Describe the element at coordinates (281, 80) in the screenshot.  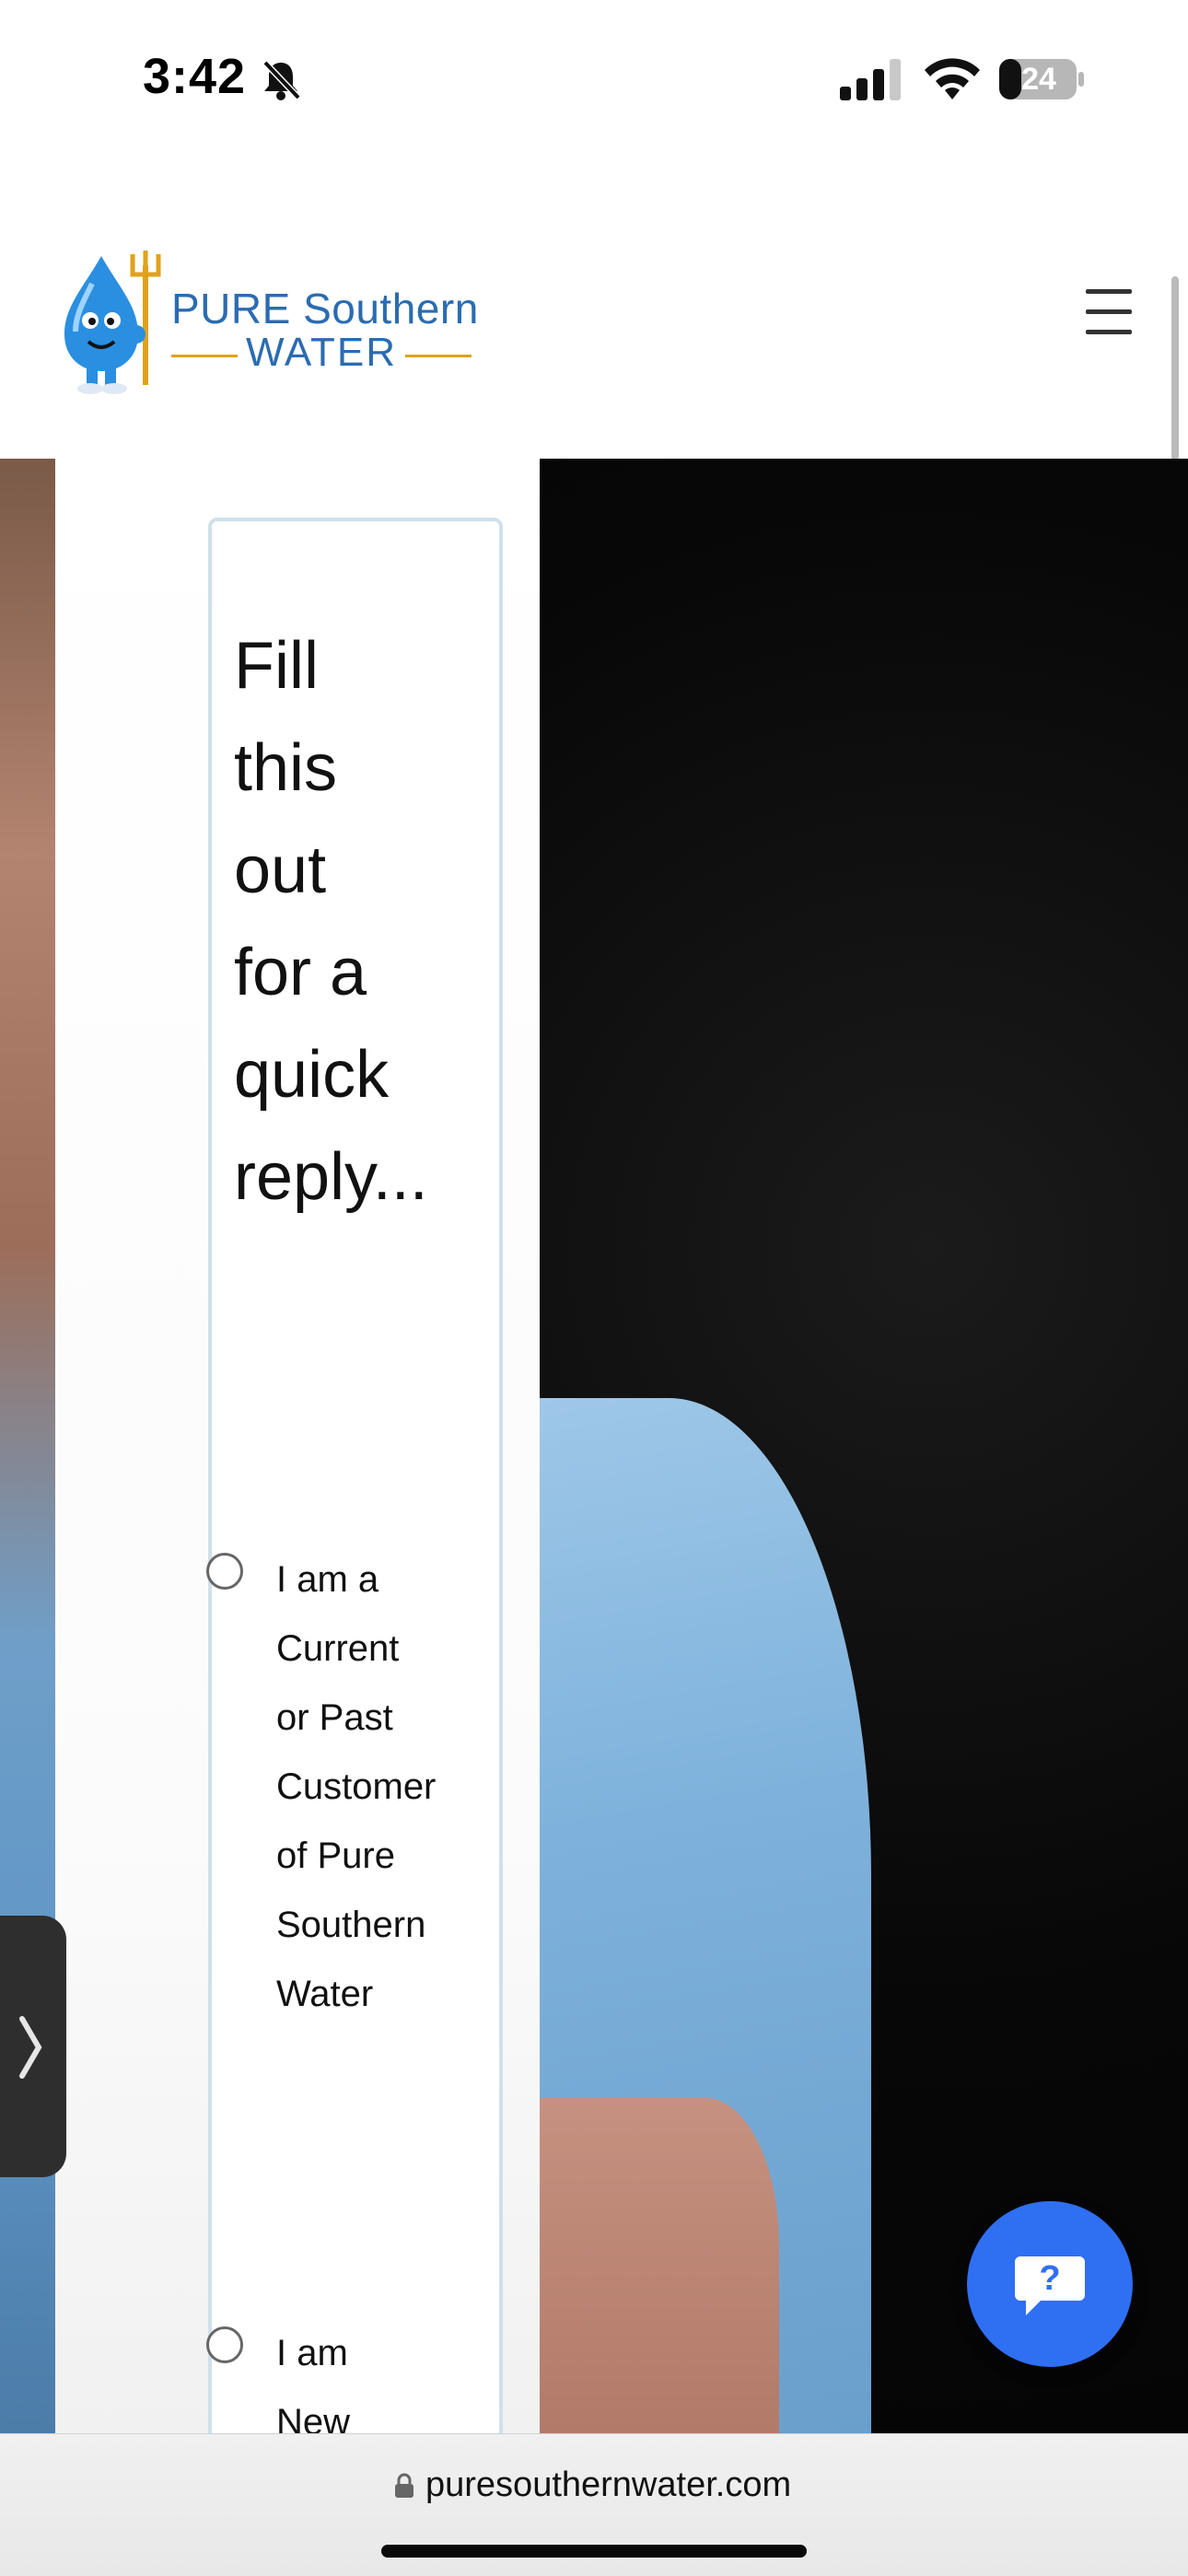
I see `bell-slash-icon` at that location.